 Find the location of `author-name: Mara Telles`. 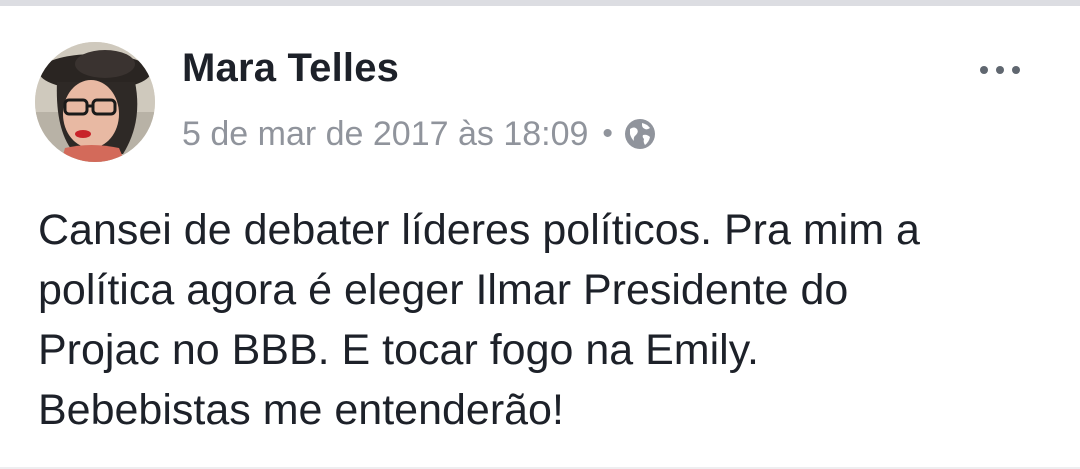

author-name: Mara Telles is located at coordinates (290, 68).